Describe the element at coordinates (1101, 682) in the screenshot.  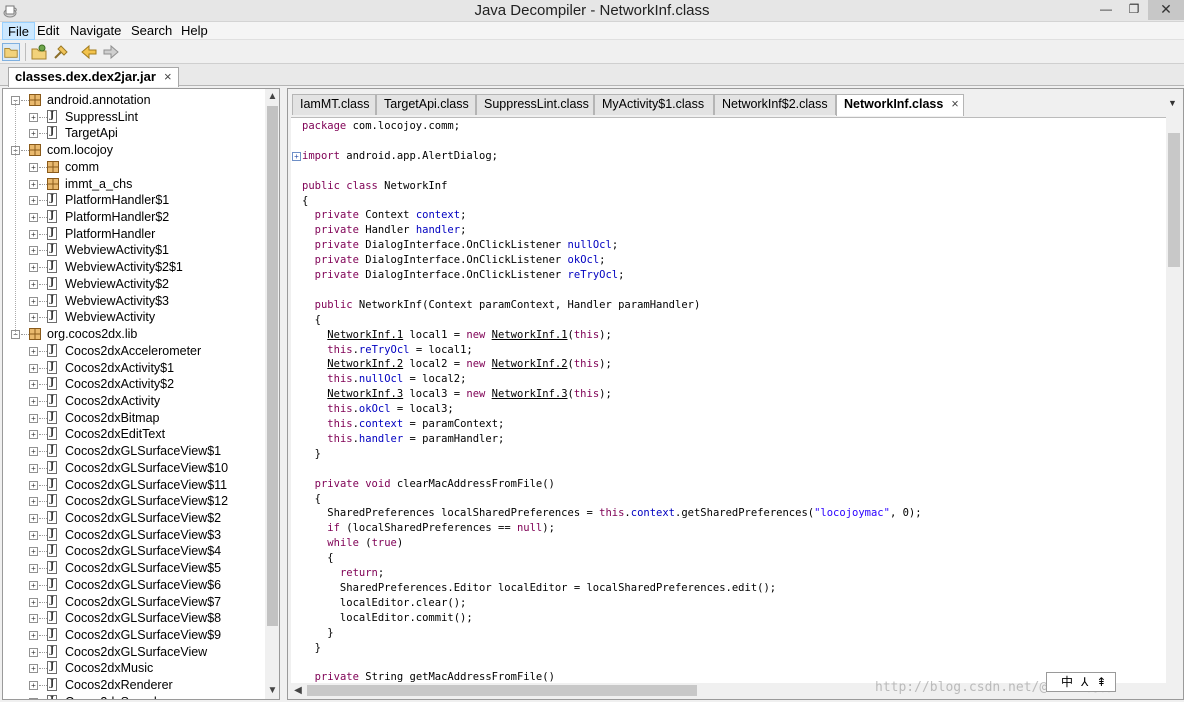
I see `ime-settings: ⇞` at that location.